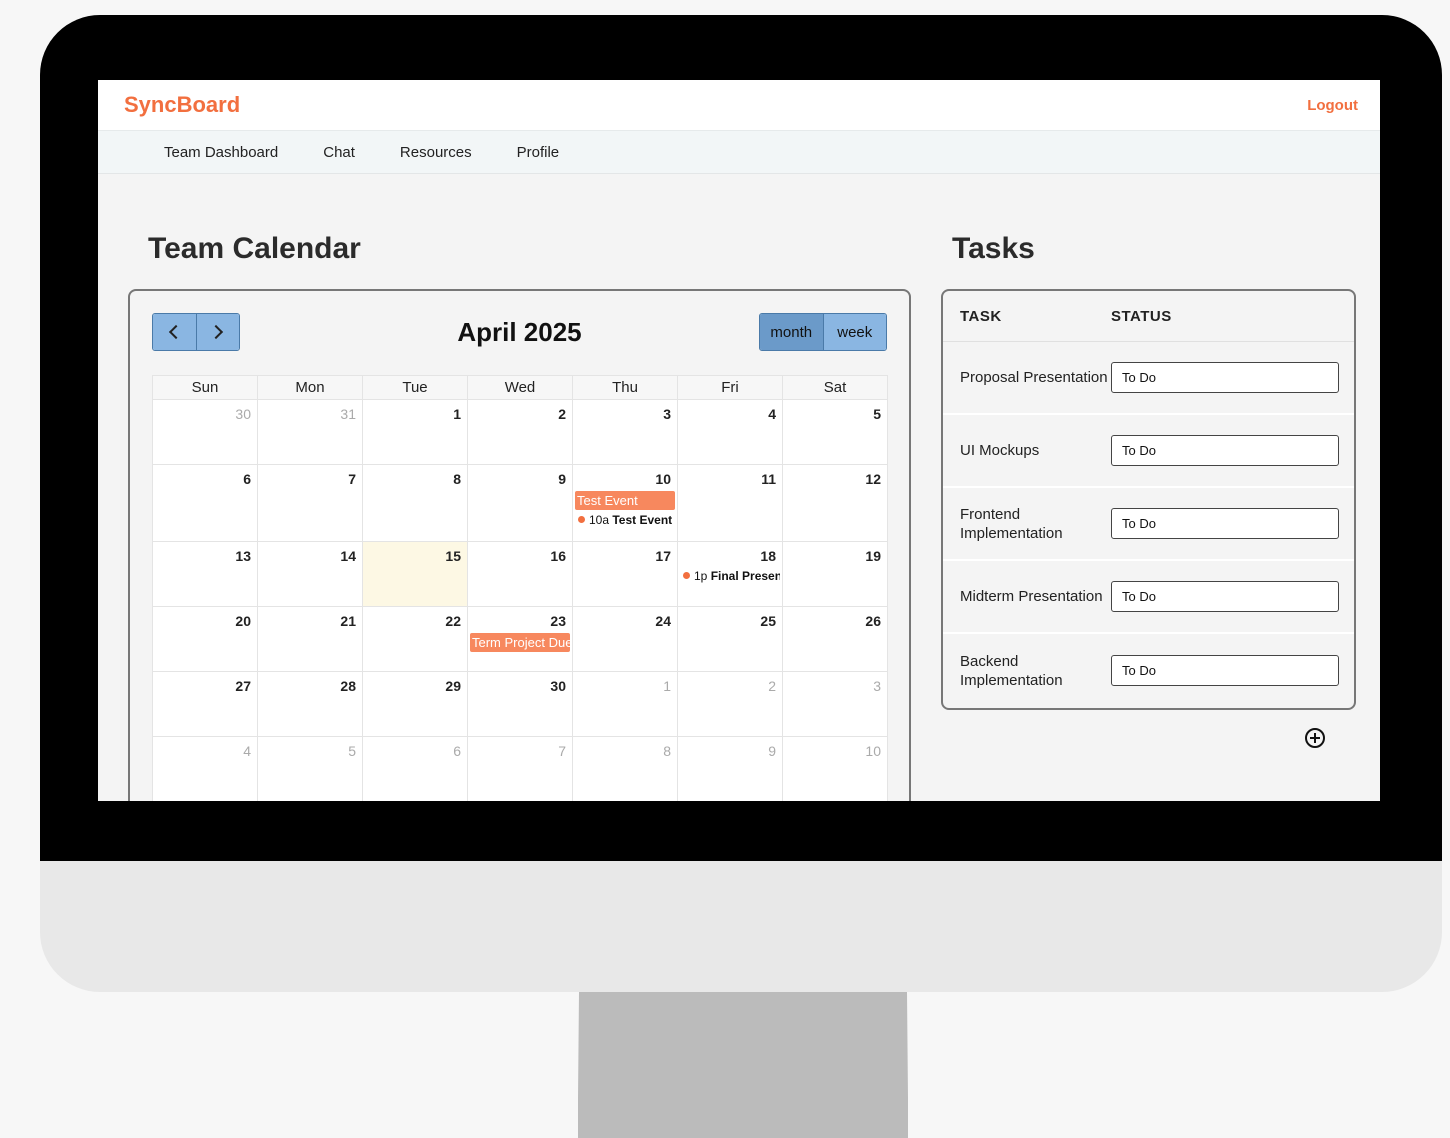  Describe the element at coordinates (1031, 596) in the screenshot. I see `task-name: Midterm Presentation` at that location.